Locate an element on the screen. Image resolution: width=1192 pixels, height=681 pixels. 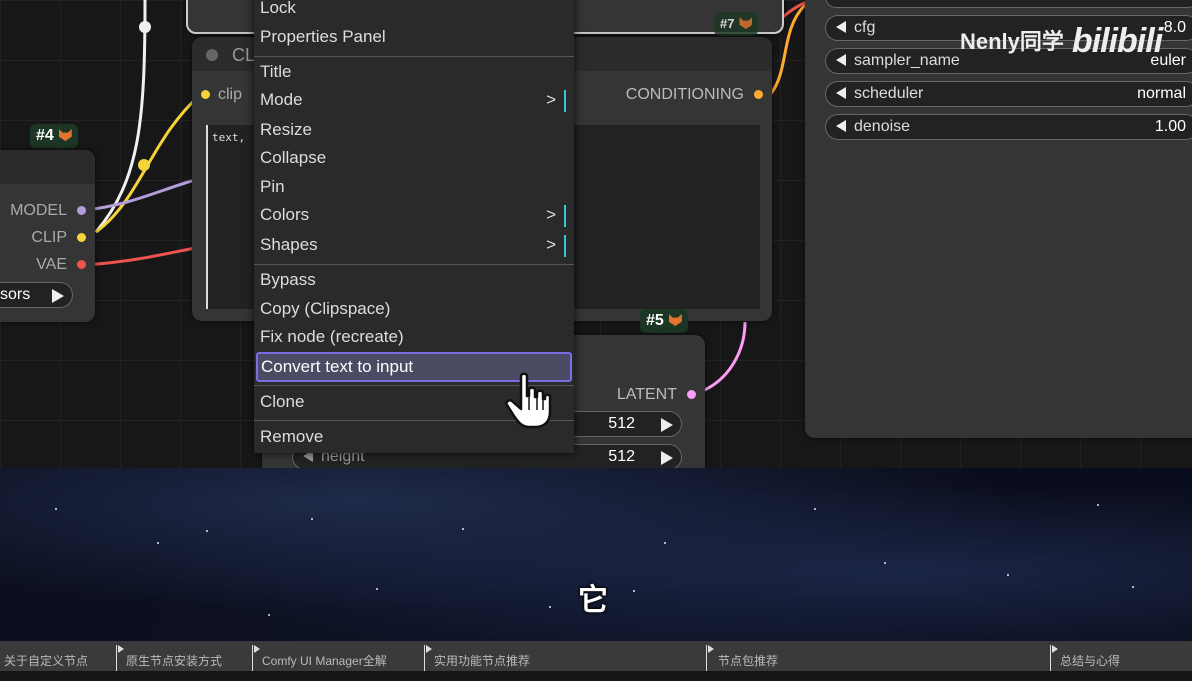
menu-item-fix-node: Fix node (recreate) is located at coordinates (414, 337).